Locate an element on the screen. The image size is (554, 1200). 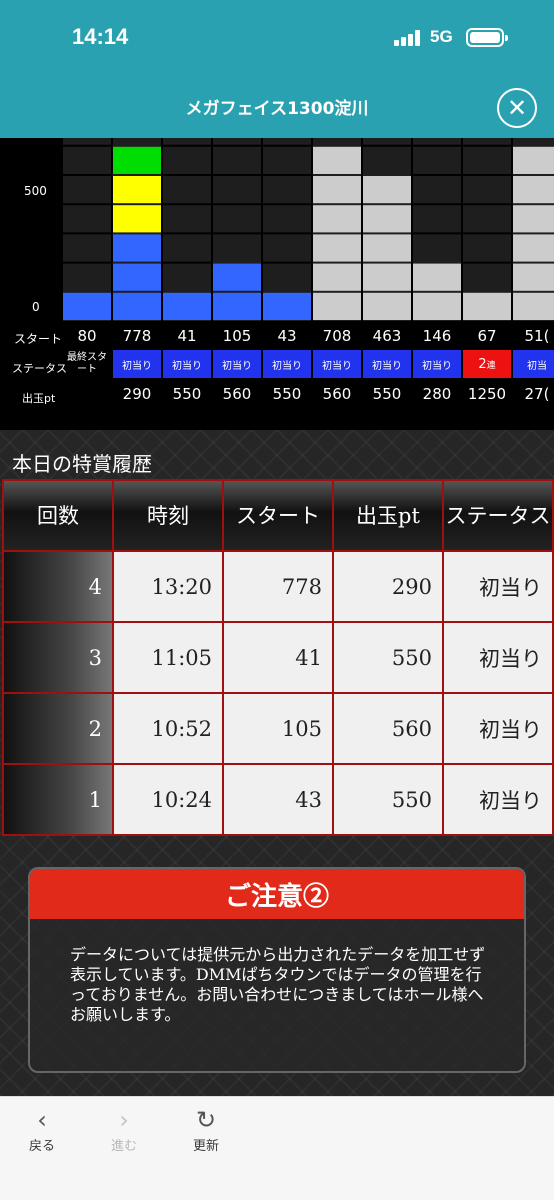
pt-value: 27( is located at coordinates (537, 394).